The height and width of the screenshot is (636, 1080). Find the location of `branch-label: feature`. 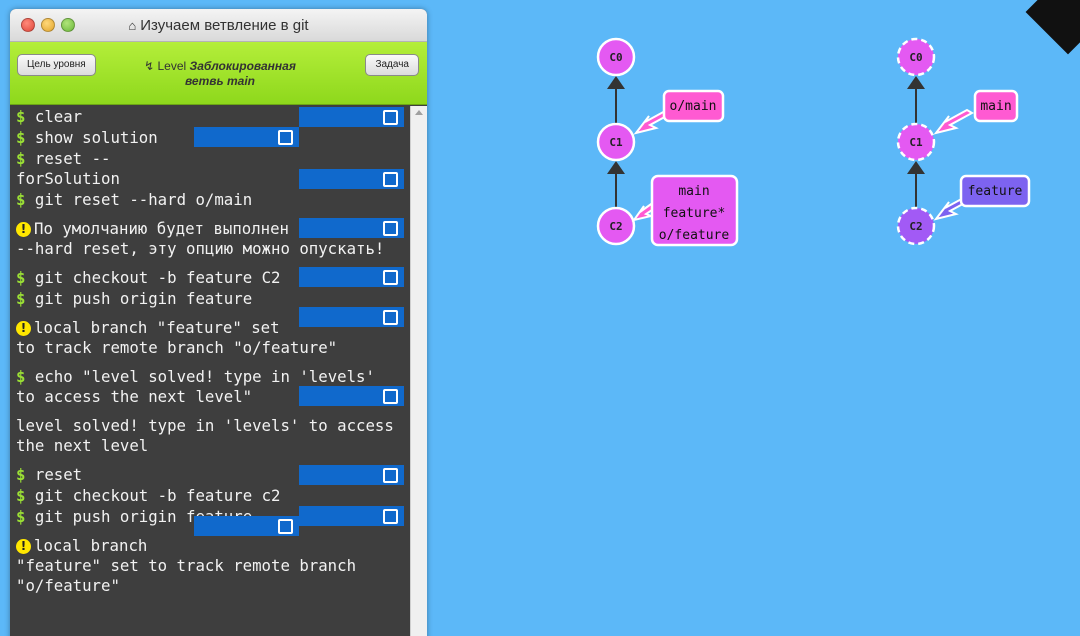

branch-label: feature is located at coordinates (995, 191).